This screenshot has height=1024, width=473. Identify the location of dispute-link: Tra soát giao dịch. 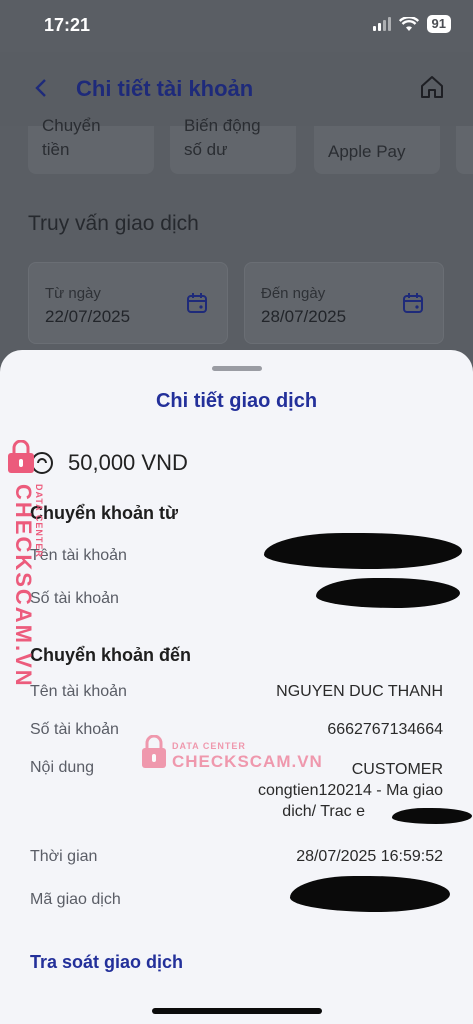
(106, 962).